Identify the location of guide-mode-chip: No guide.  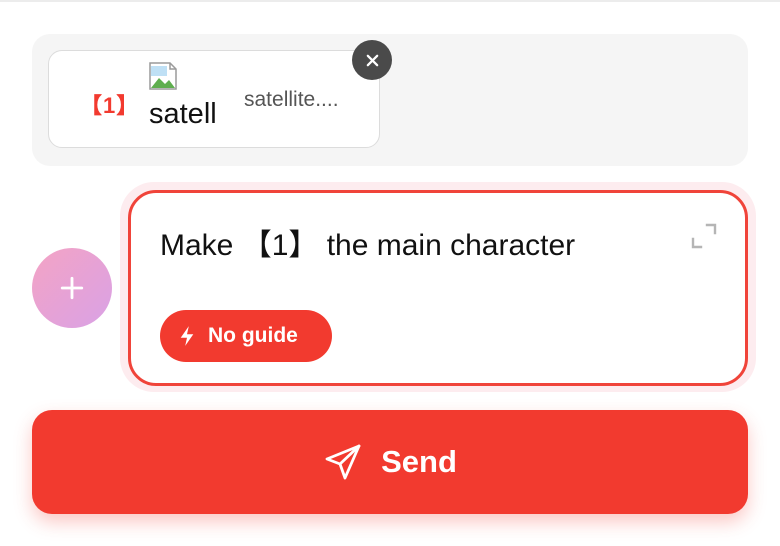
(246, 336).